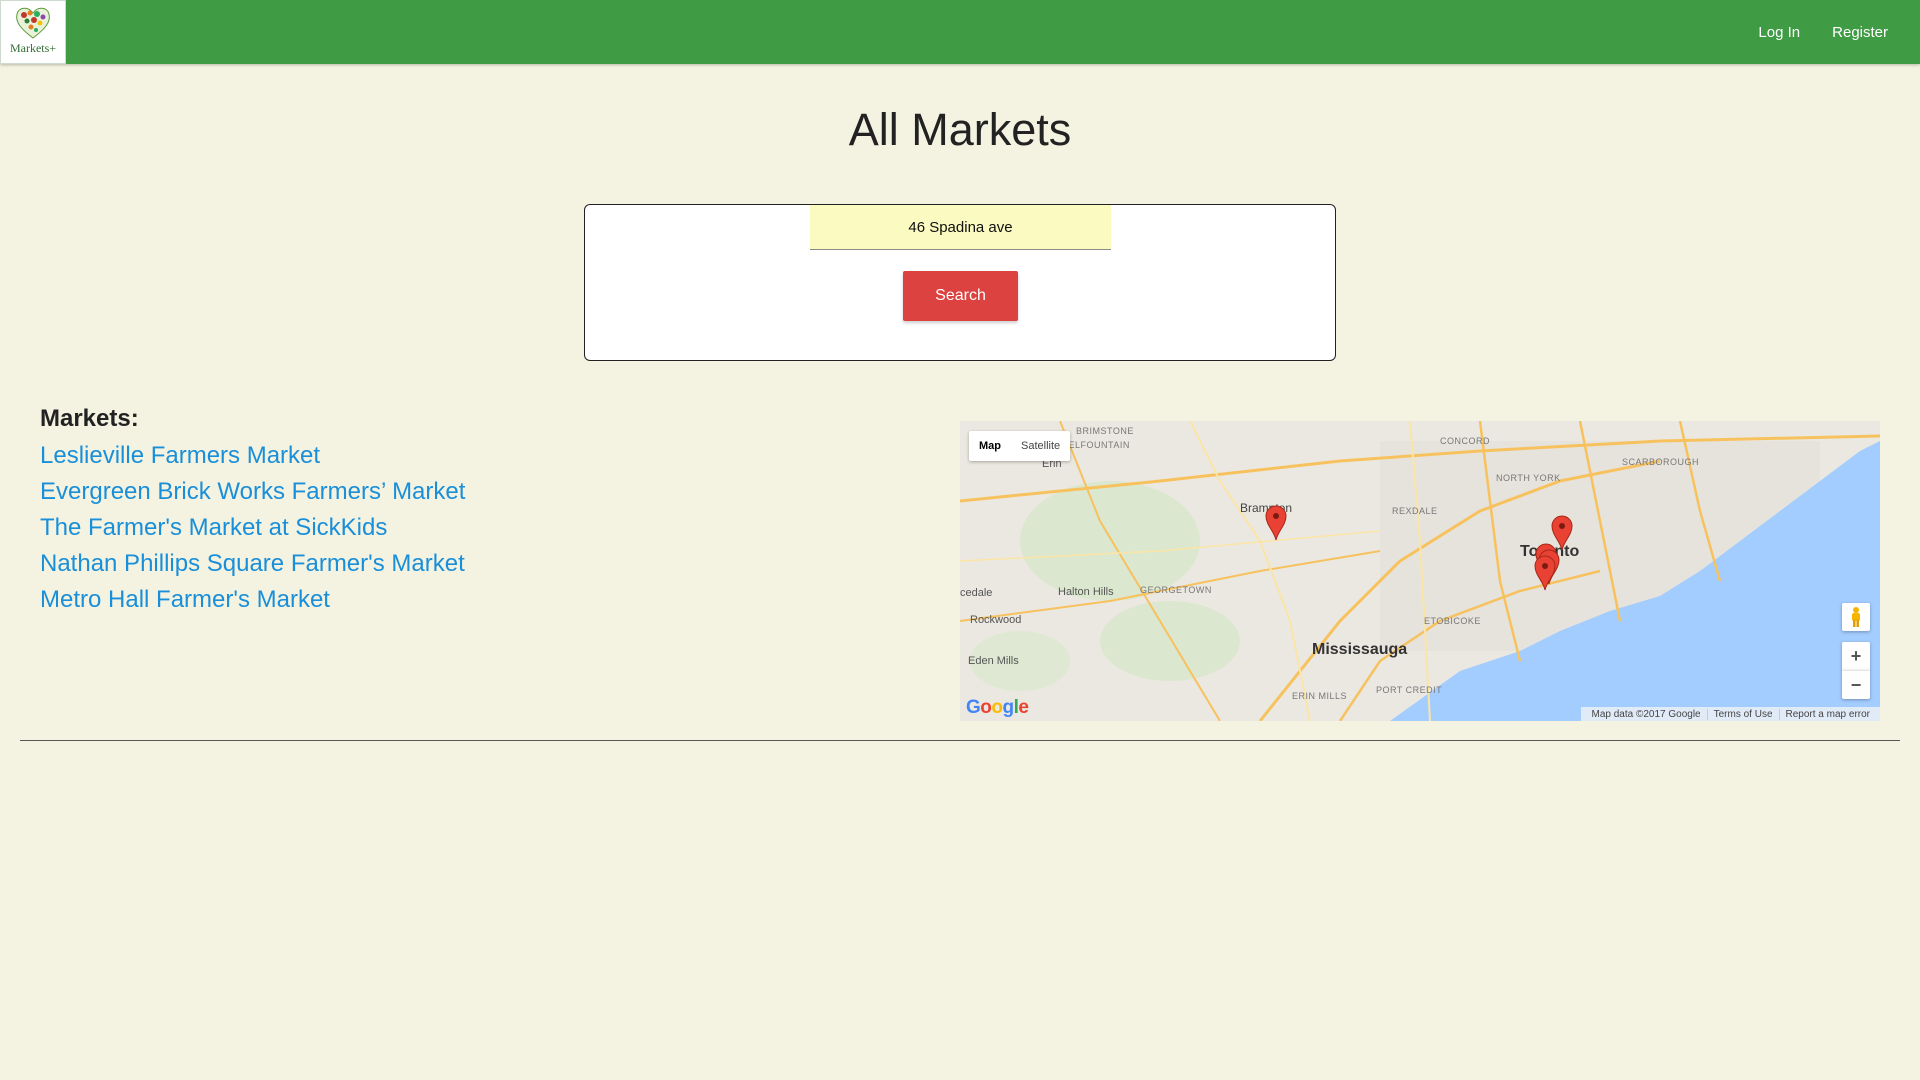 This screenshot has width=1920, height=1080. What do you see at coordinates (33, 23) in the screenshot?
I see `heart-produce-icon` at bounding box center [33, 23].